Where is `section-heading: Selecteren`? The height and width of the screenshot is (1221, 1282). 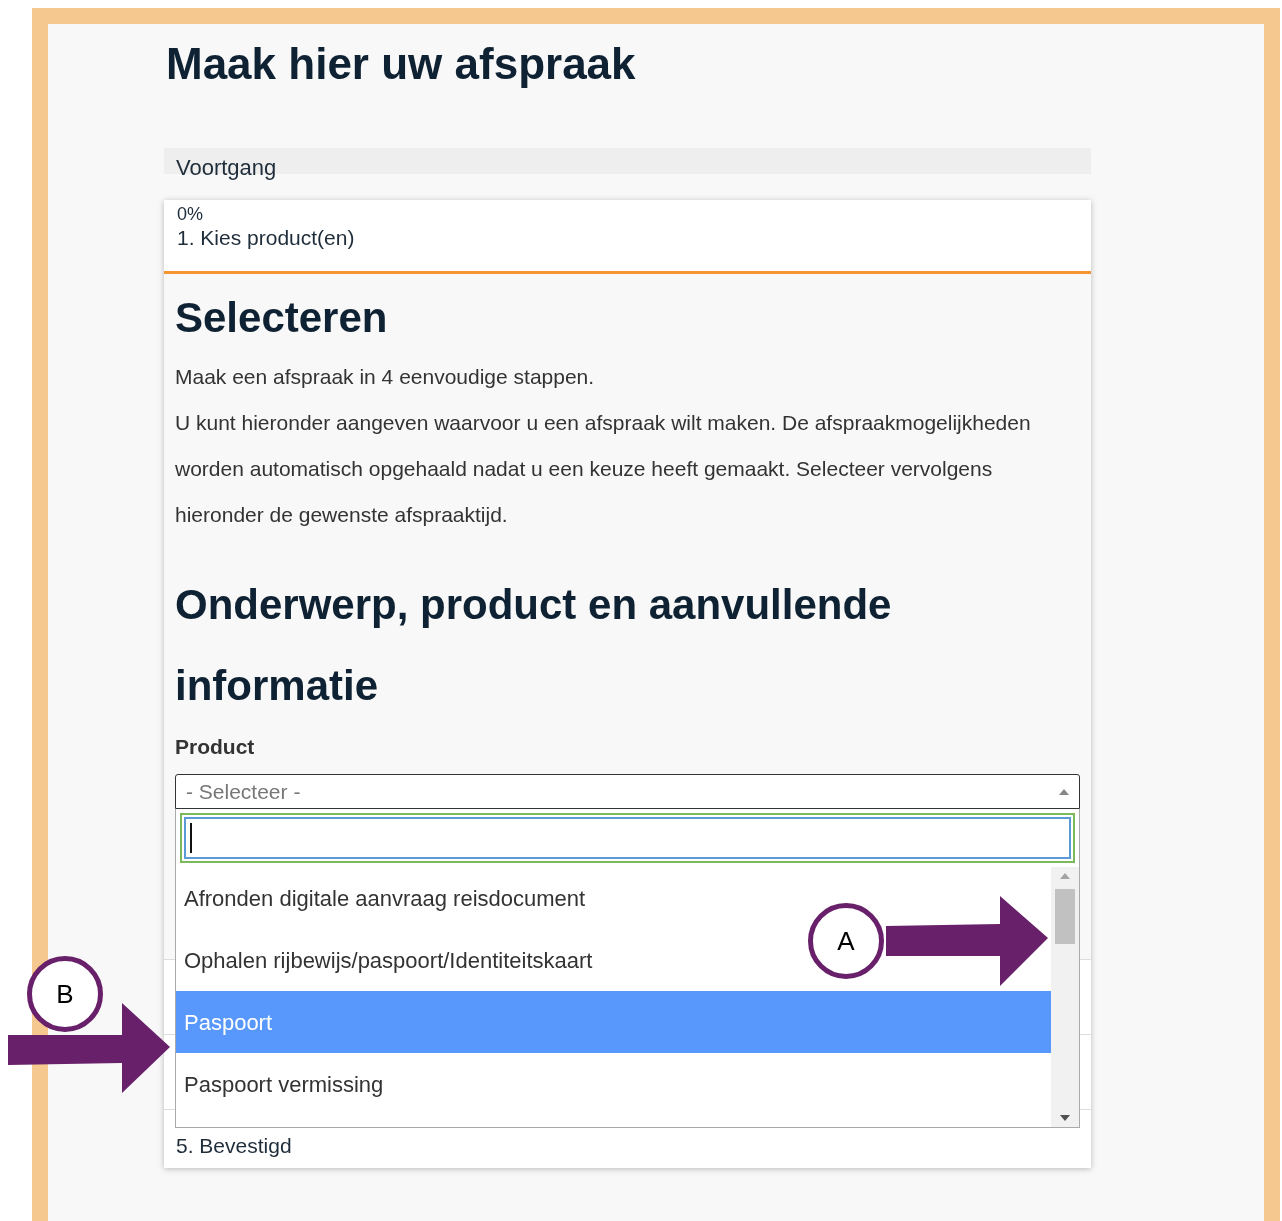 section-heading: Selecteren is located at coordinates (282, 318).